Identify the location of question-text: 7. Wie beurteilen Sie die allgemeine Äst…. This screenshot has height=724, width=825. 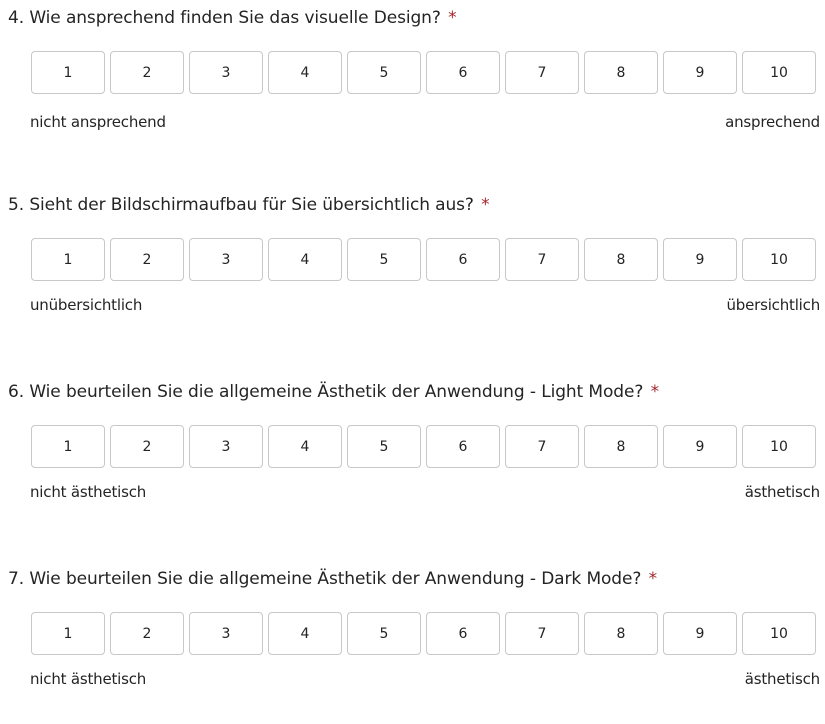
(325, 579).